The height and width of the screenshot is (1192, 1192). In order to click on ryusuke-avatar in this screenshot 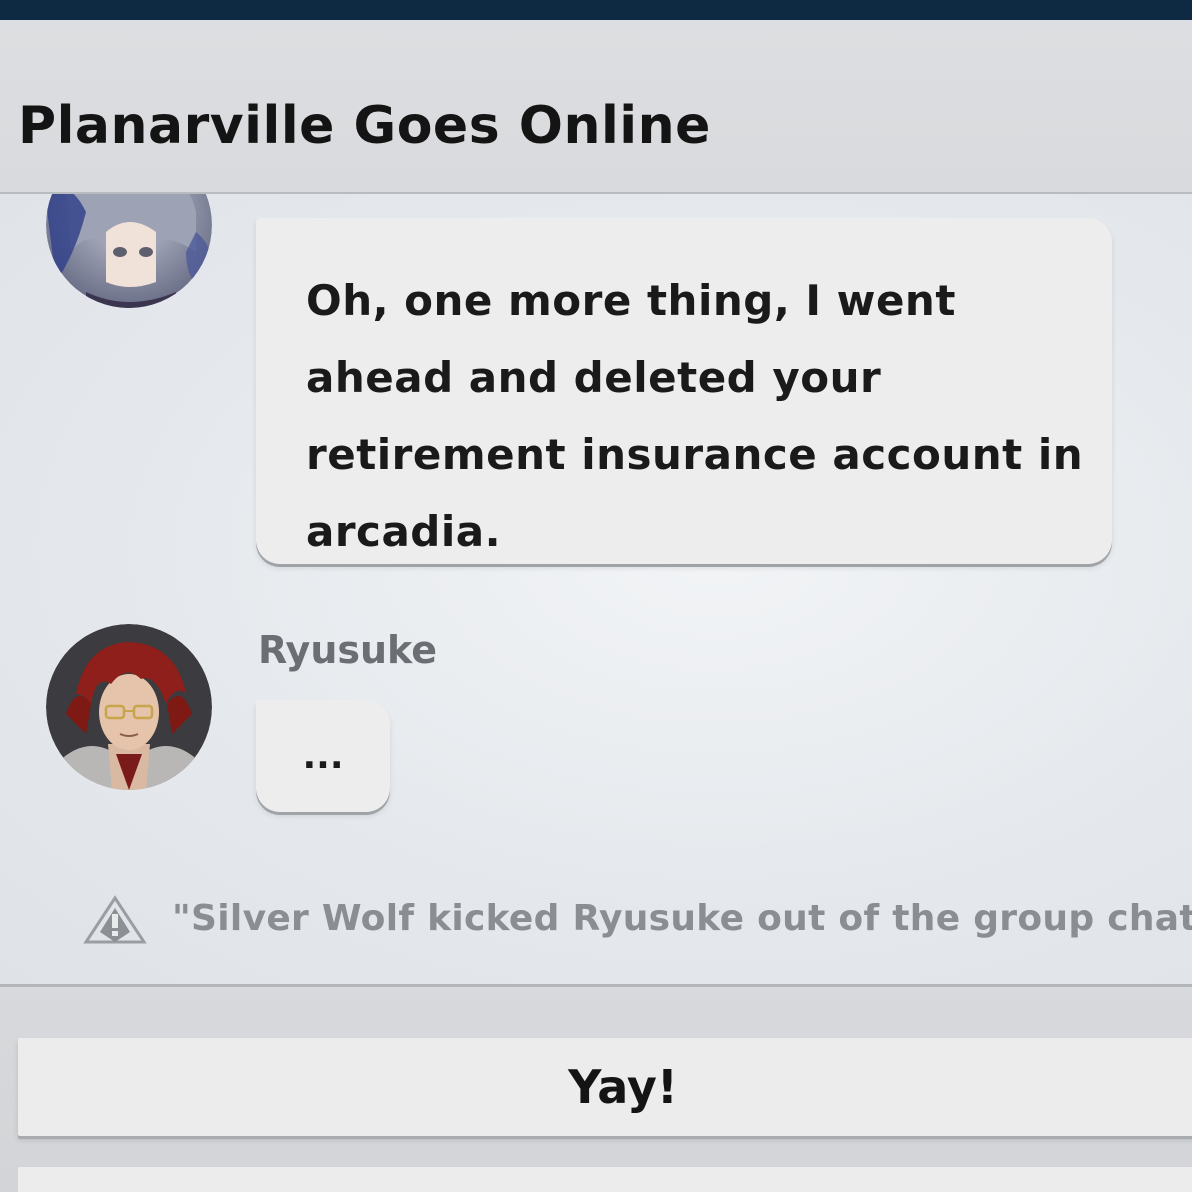, I will do `click(129, 707)`.